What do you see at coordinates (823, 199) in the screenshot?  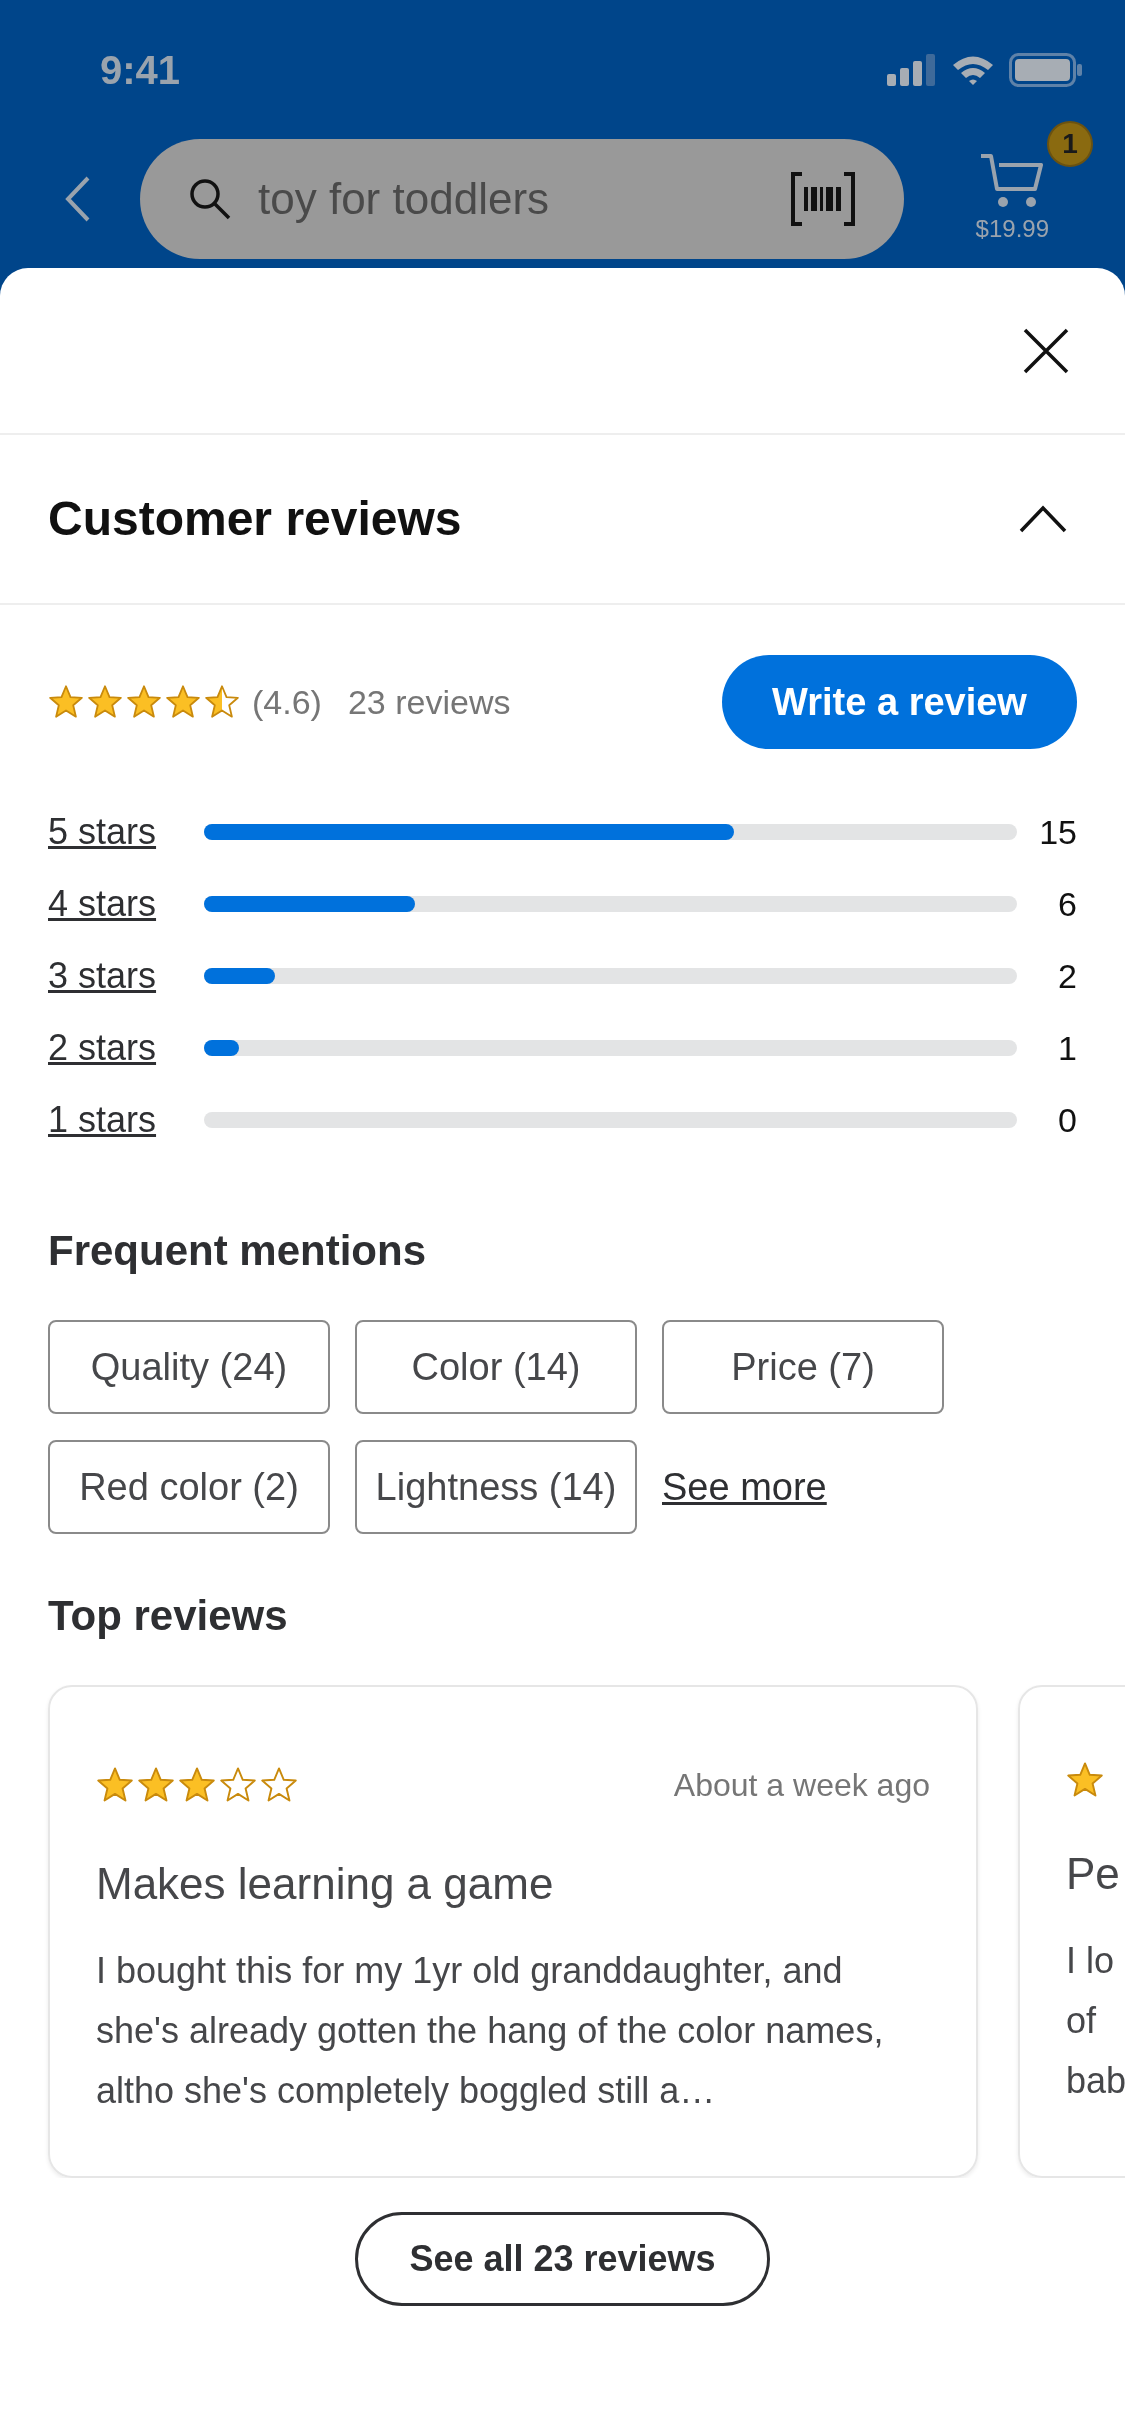 I see `barcode-scan-icon` at bounding box center [823, 199].